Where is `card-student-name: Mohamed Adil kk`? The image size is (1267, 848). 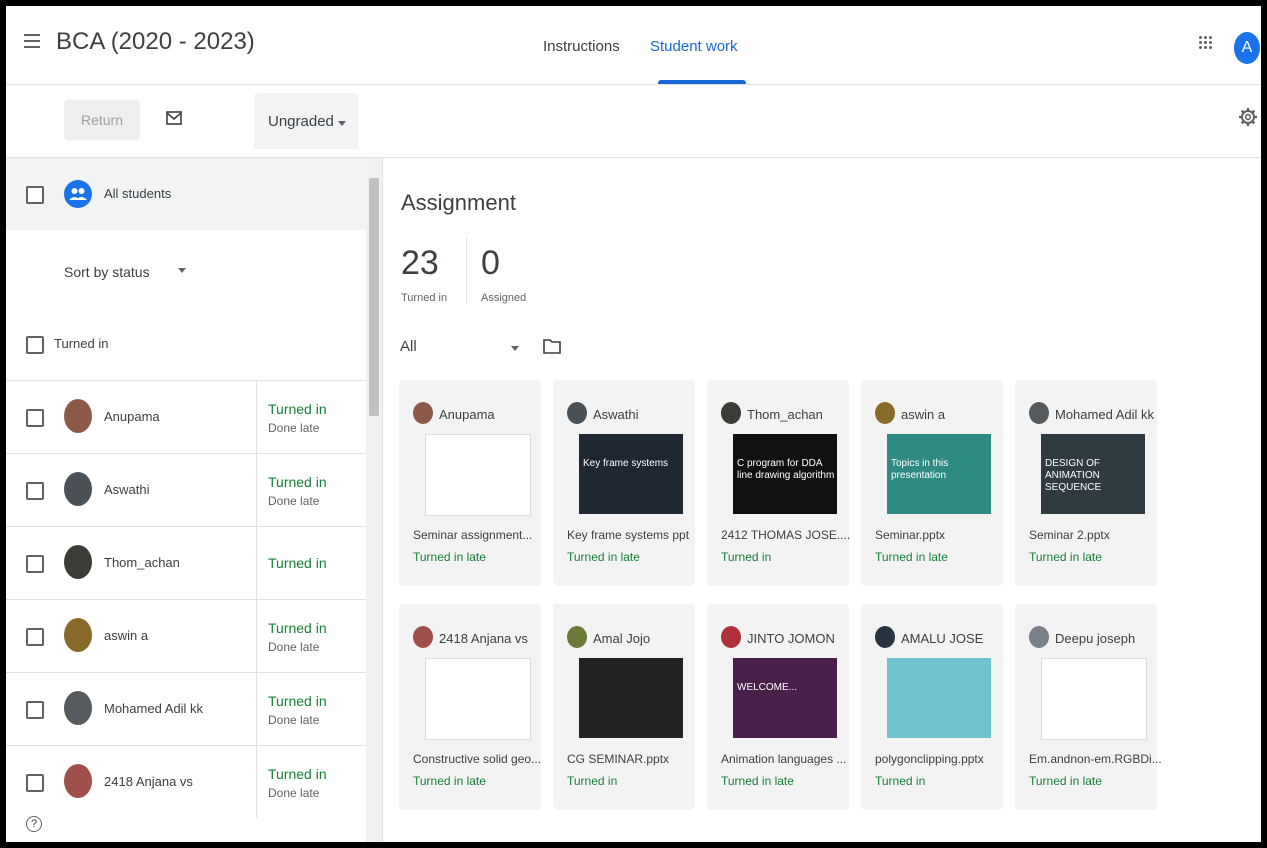 card-student-name: Mohamed Adil kk is located at coordinates (1104, 414).